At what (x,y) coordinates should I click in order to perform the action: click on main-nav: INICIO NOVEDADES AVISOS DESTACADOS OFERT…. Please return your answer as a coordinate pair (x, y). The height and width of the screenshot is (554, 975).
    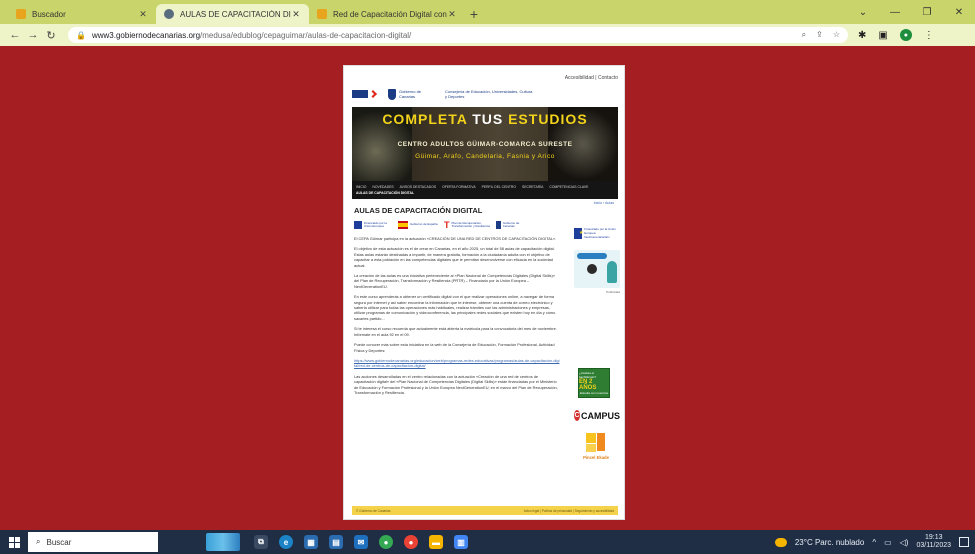
    Looking at the image, I should click on (485, 190).